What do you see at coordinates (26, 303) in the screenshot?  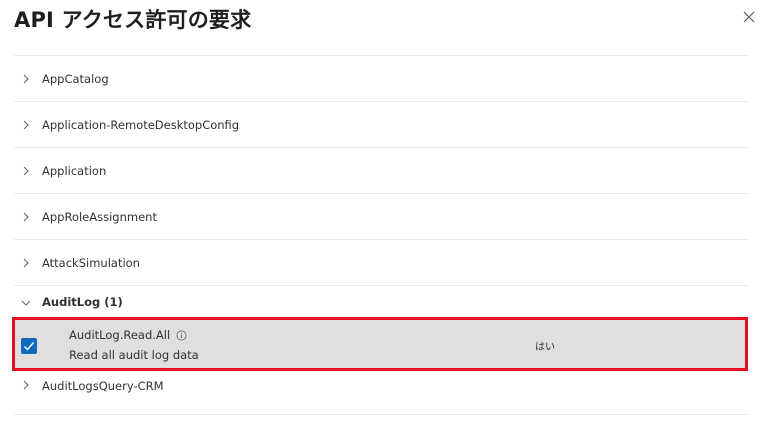 I see `chevron-down-icon` at bounding box center [26, 303].